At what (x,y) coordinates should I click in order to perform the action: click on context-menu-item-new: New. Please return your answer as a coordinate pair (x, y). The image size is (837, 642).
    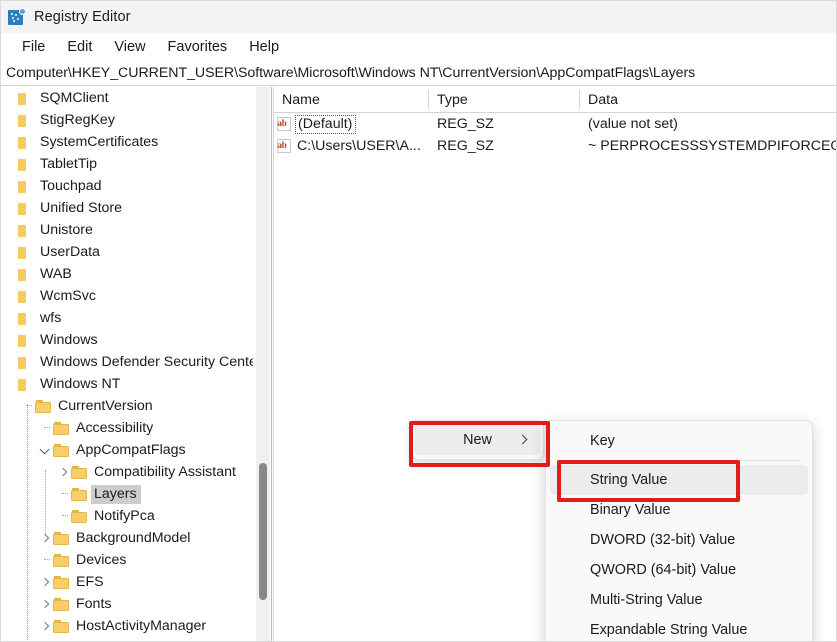
    Looking at the image, I should click on (477, 440).